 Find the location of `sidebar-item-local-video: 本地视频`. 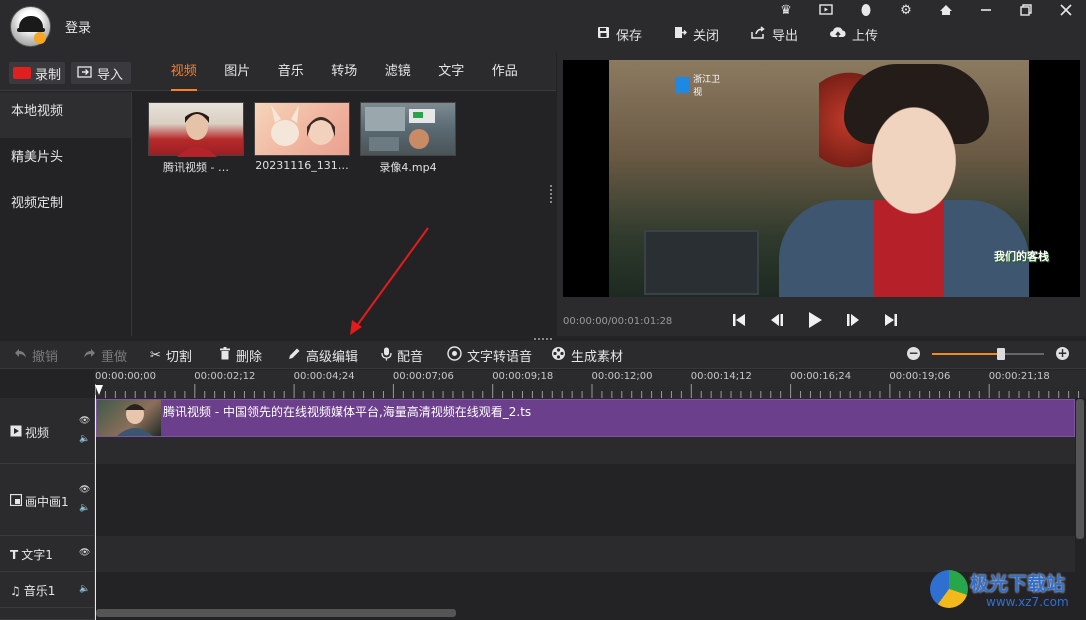

sidebar-item-local-video: 本地视频 is located at coordinates (65, 115).